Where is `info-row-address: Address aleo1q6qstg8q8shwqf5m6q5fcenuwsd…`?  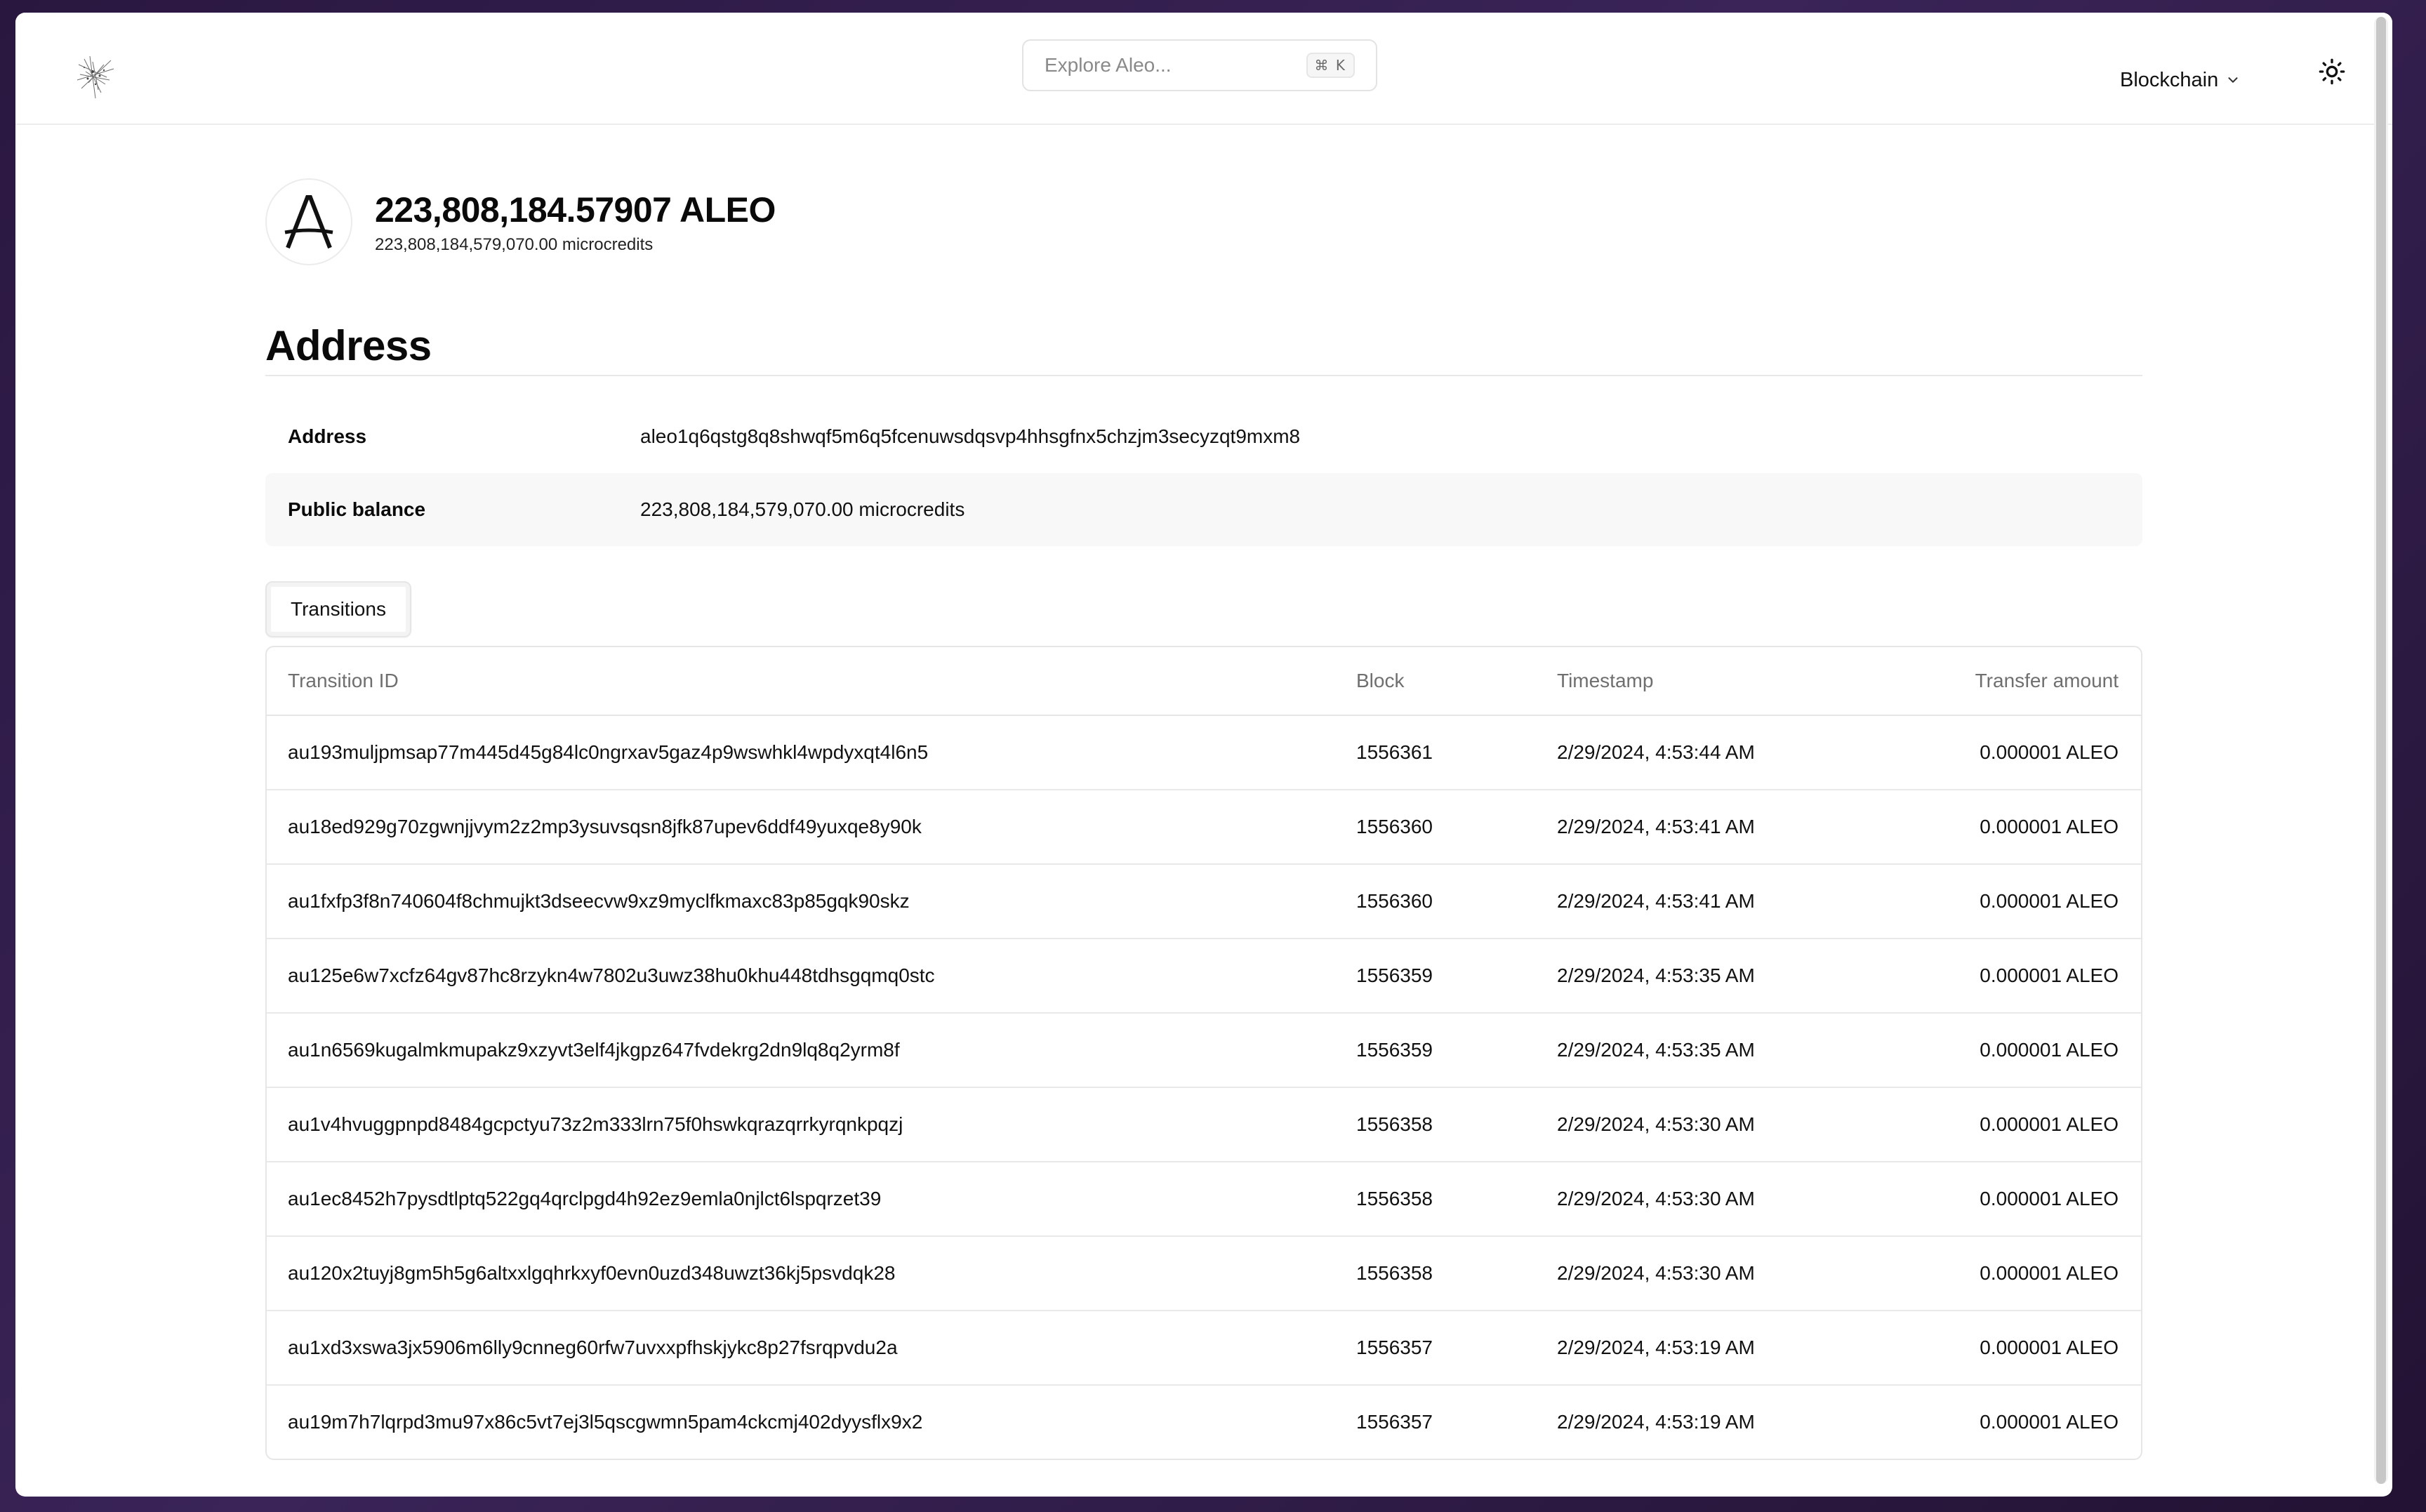 info-row-address: Address aleo1q6qstg8q8shwqf5m6q5fcenuwsd… is located at coordinates (1203, 436).